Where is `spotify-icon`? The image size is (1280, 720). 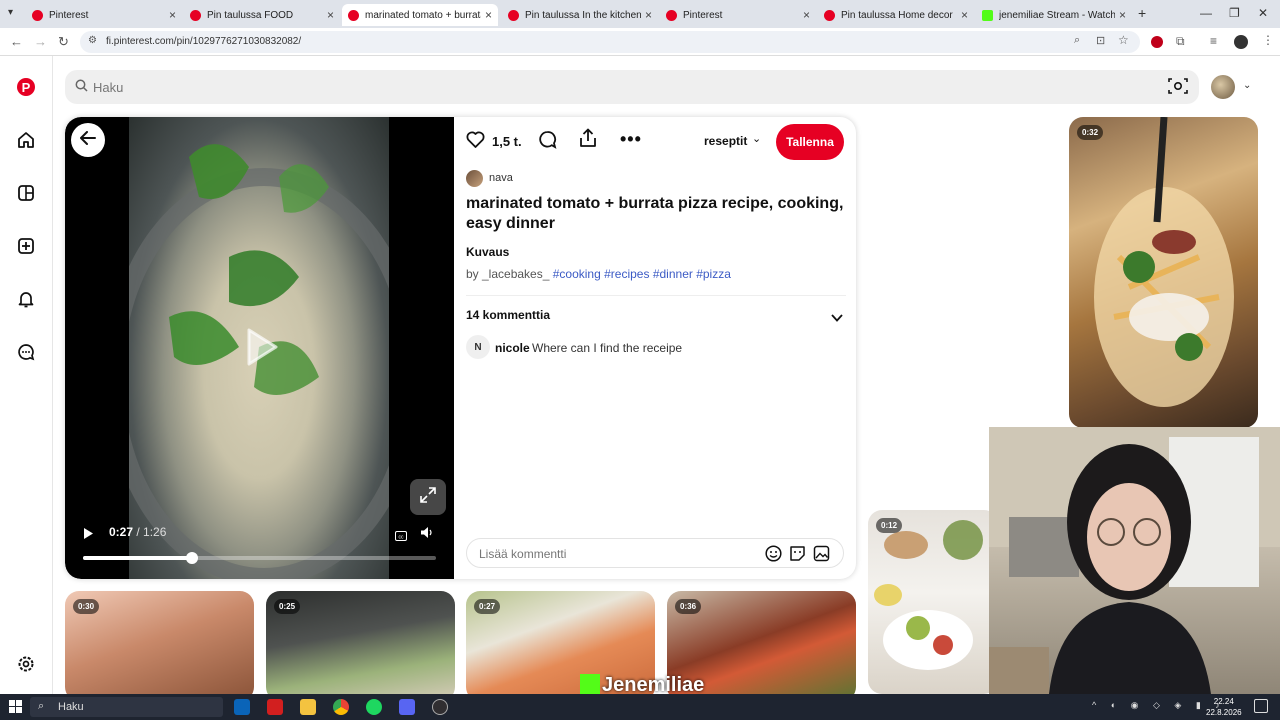
spotify-icon is located at coordinates (374, 707).